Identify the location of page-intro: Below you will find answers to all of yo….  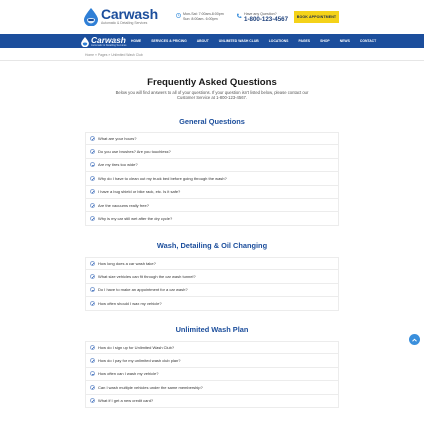
(212, 95).